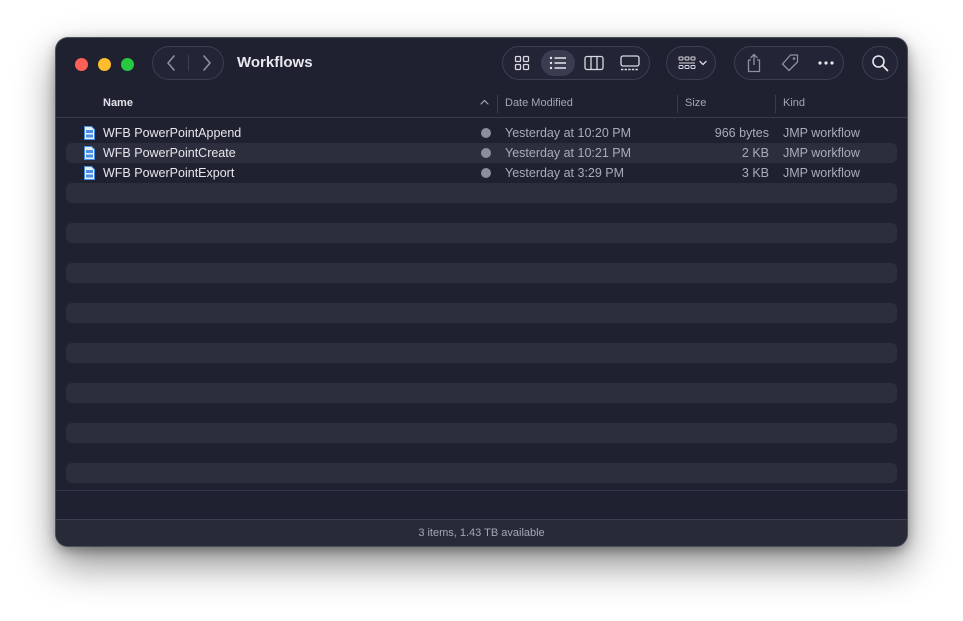  I want to click on chevron-left-icon, so click(171, 63).